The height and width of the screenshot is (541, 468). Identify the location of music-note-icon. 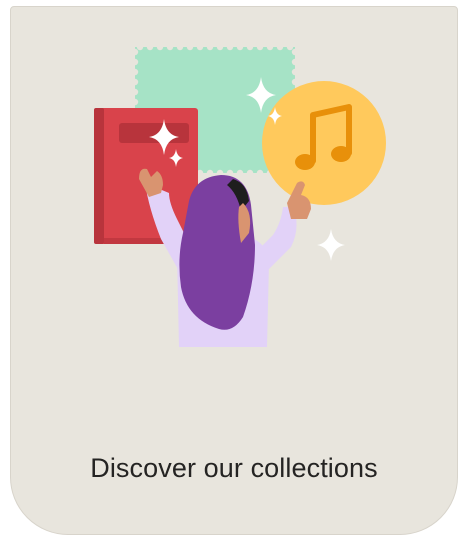
(324, 143).